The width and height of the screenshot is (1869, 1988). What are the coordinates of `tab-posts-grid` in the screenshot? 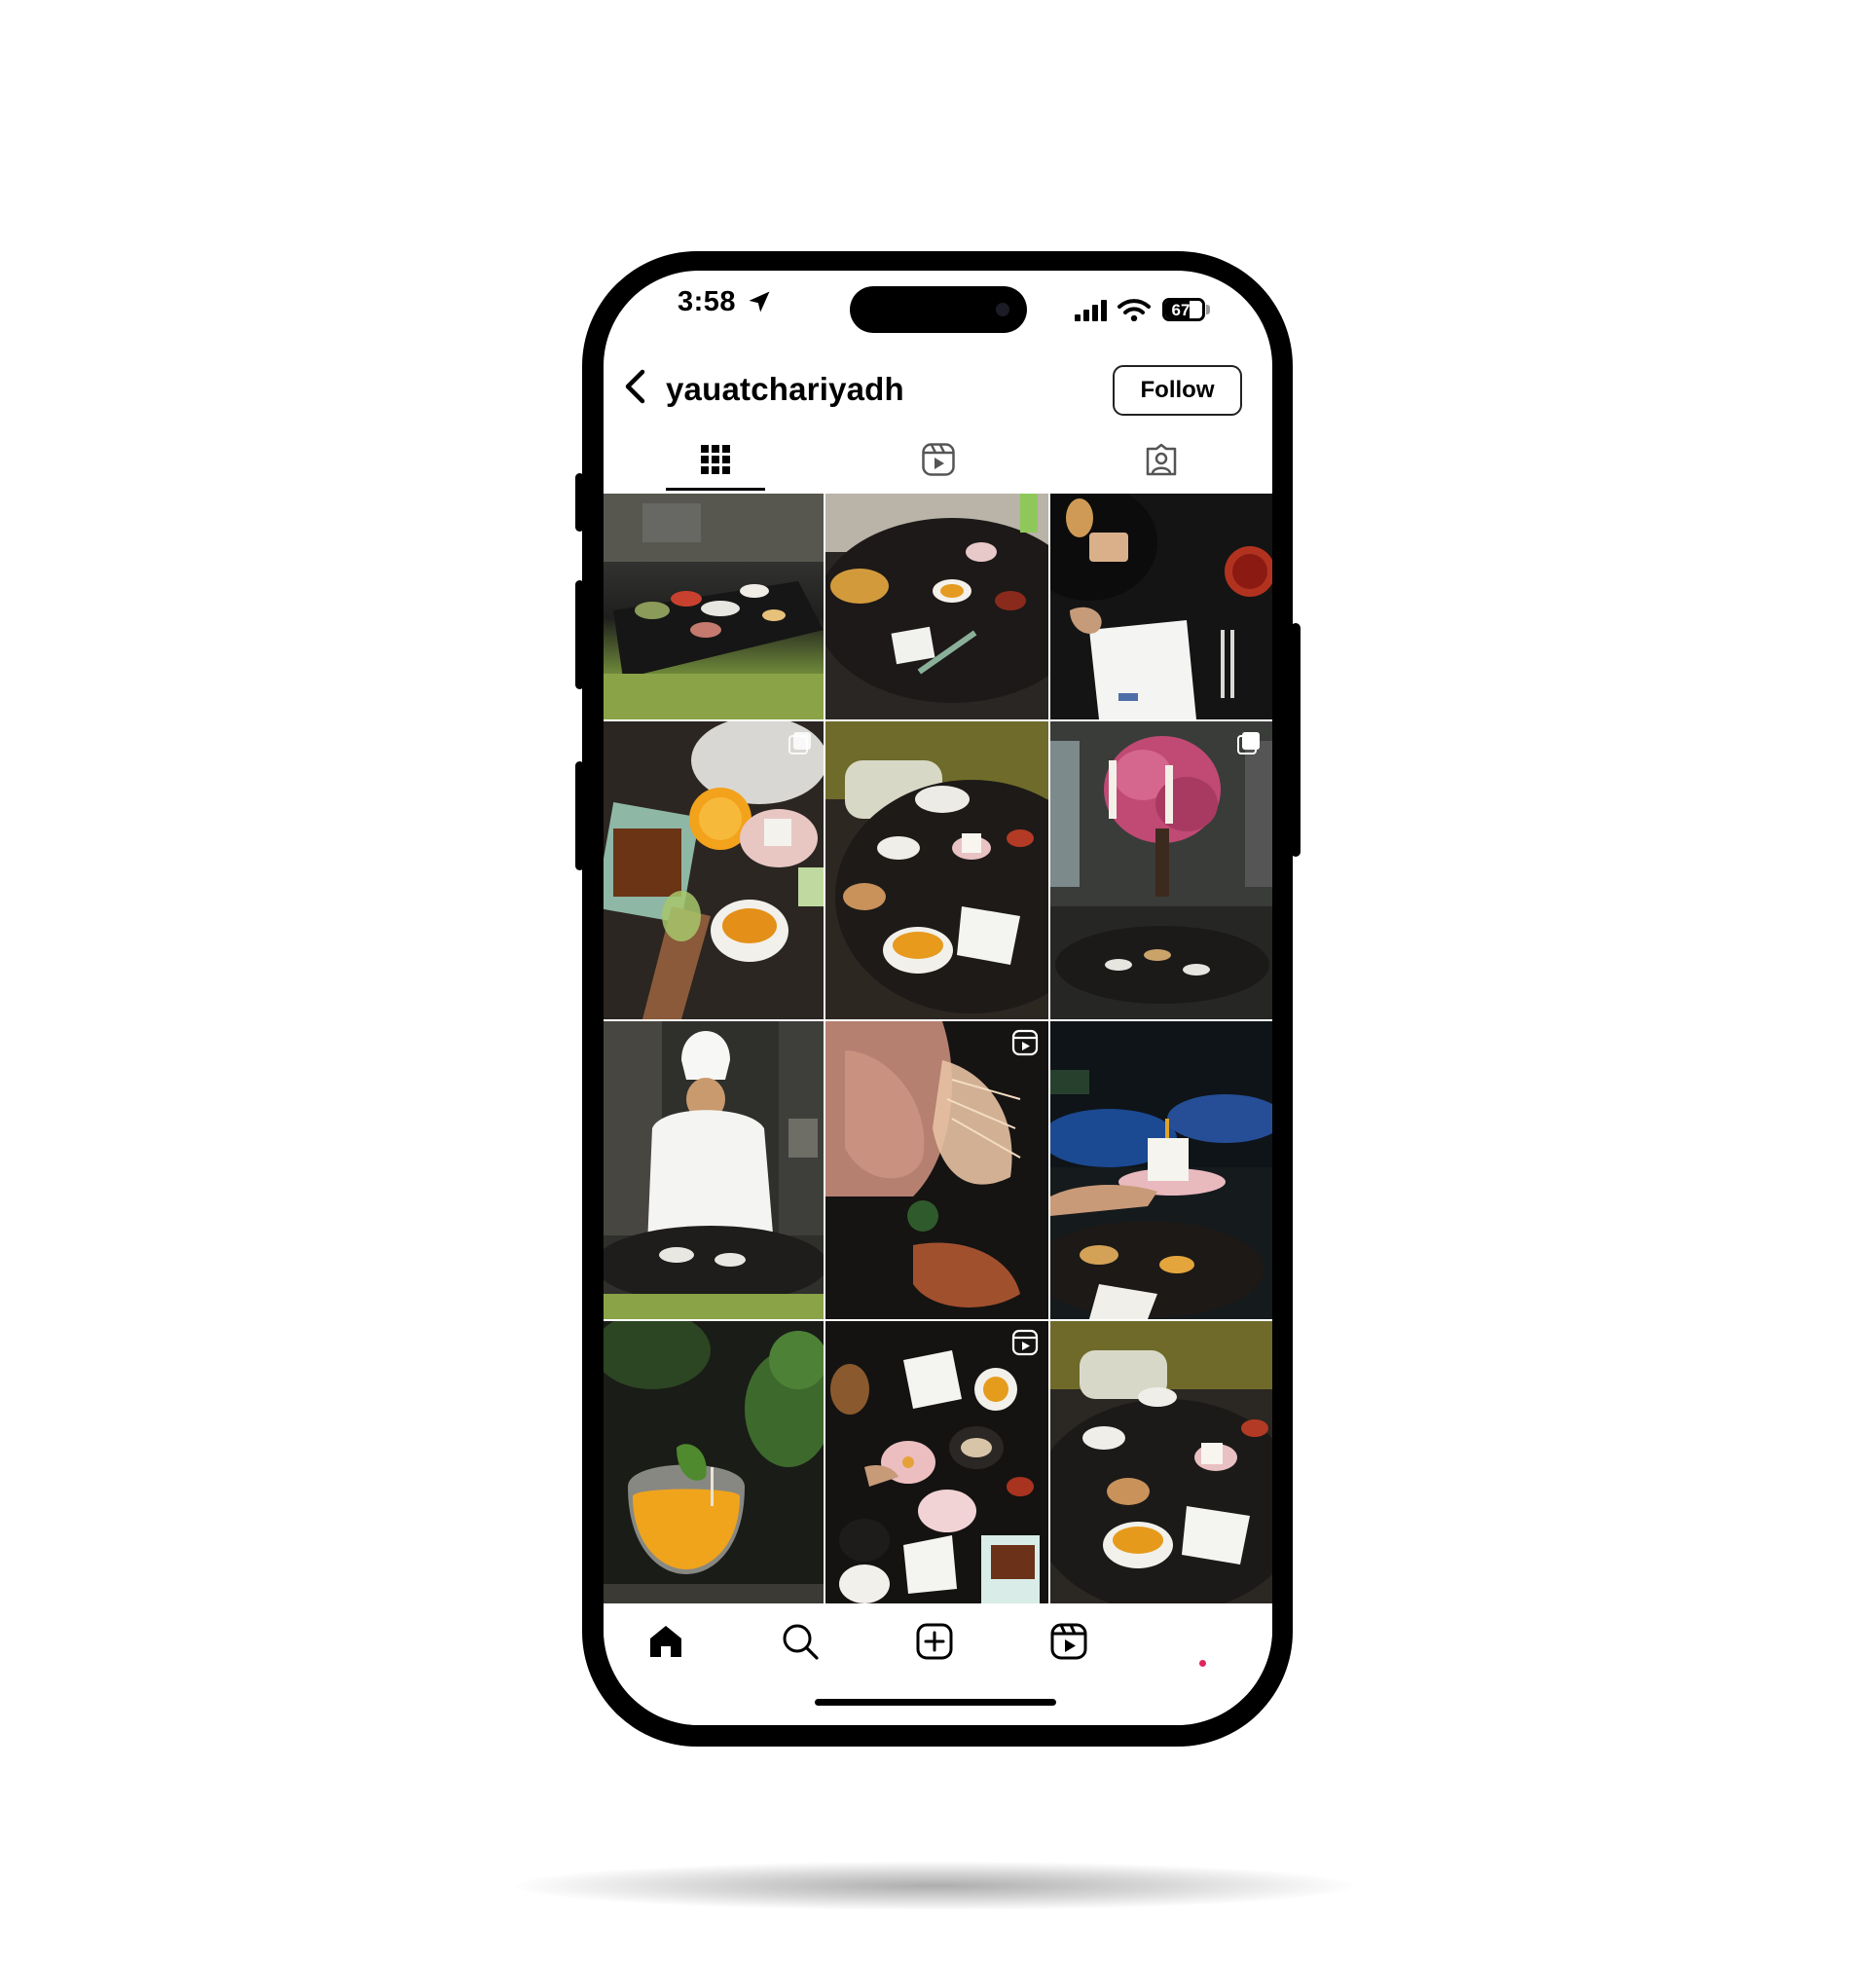 It's located at (715, 459).